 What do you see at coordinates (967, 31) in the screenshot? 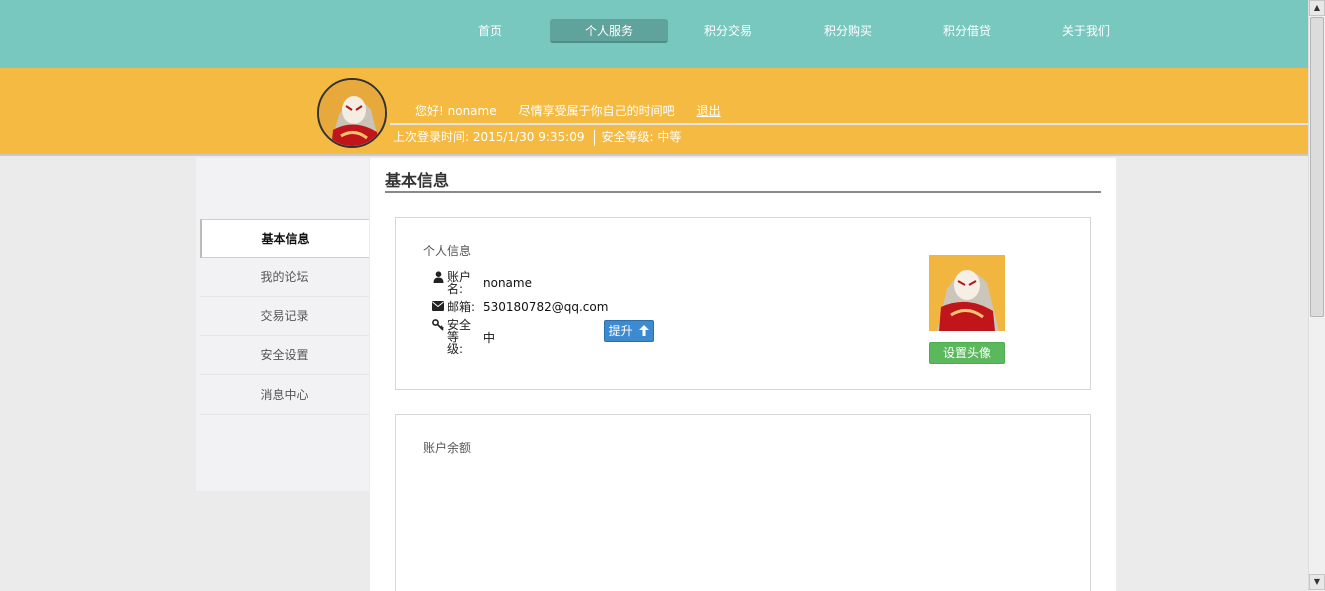
I see `nav-item-points-loan: 积分借贷` at bounding box center [967, 31].